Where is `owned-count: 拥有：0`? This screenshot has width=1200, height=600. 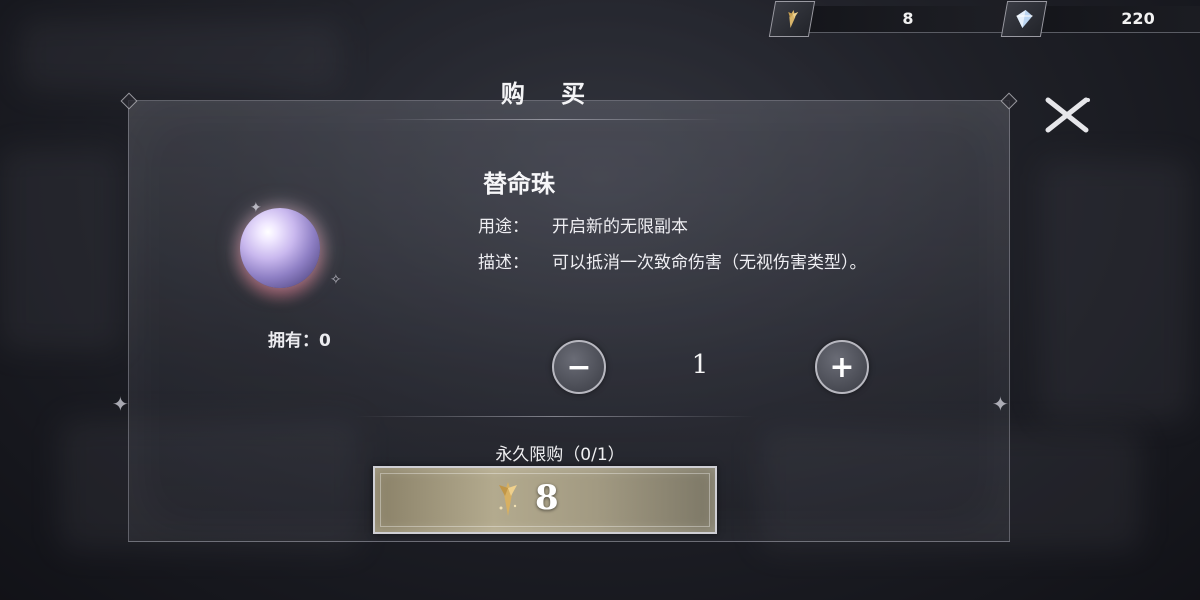
owned-count: 拥有：0 is located at coordinates (299, 341).